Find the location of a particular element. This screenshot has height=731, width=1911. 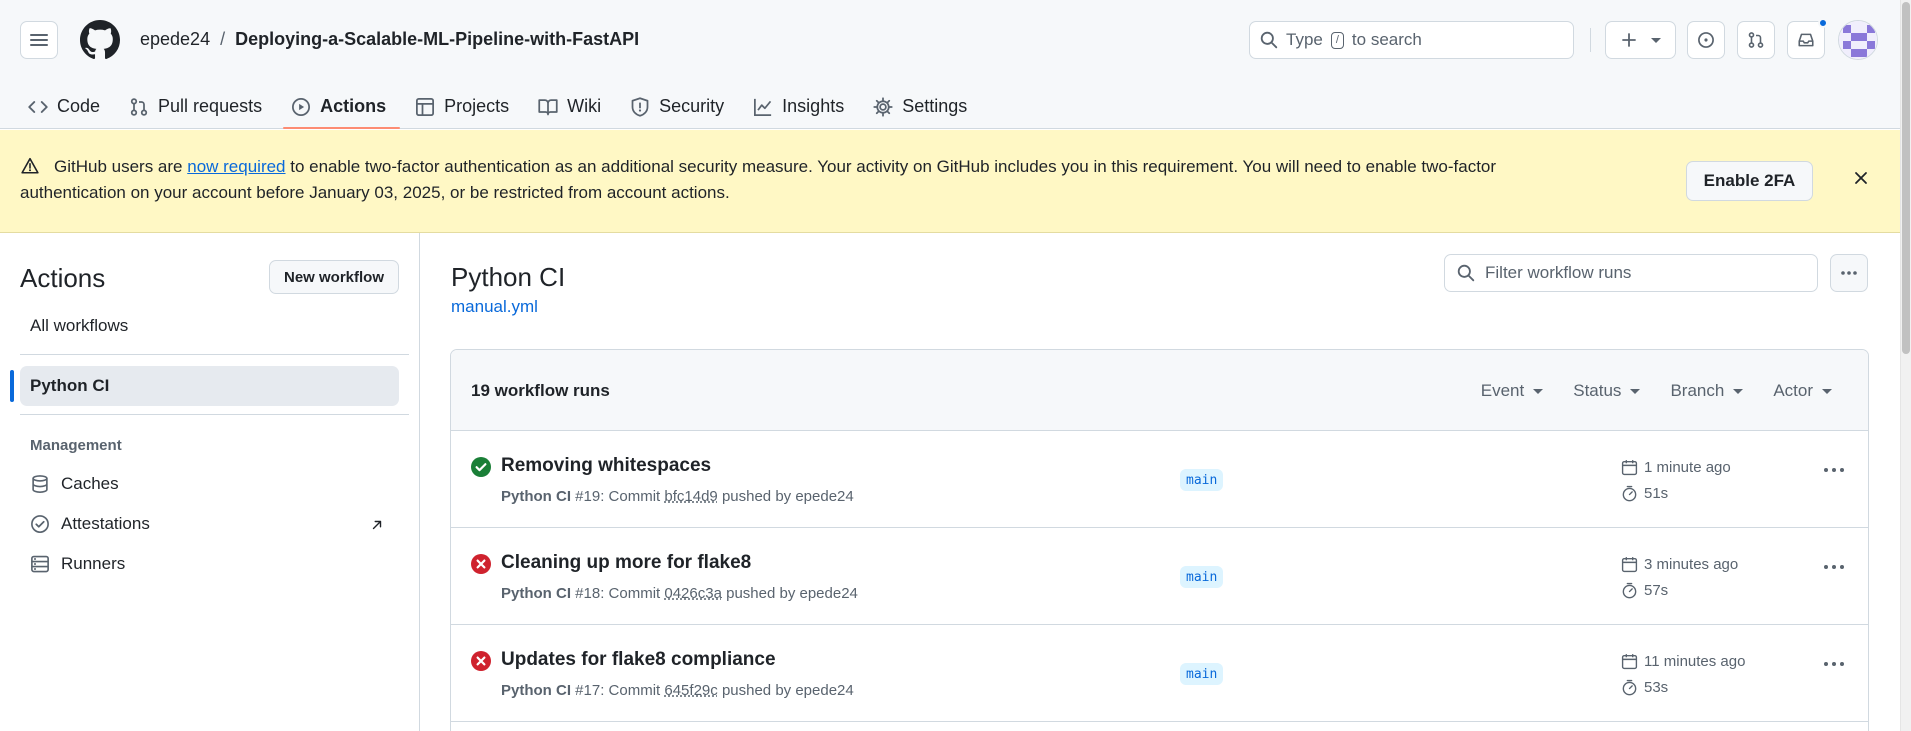

tab-settings: Settings is located at coordinates (927, 106).